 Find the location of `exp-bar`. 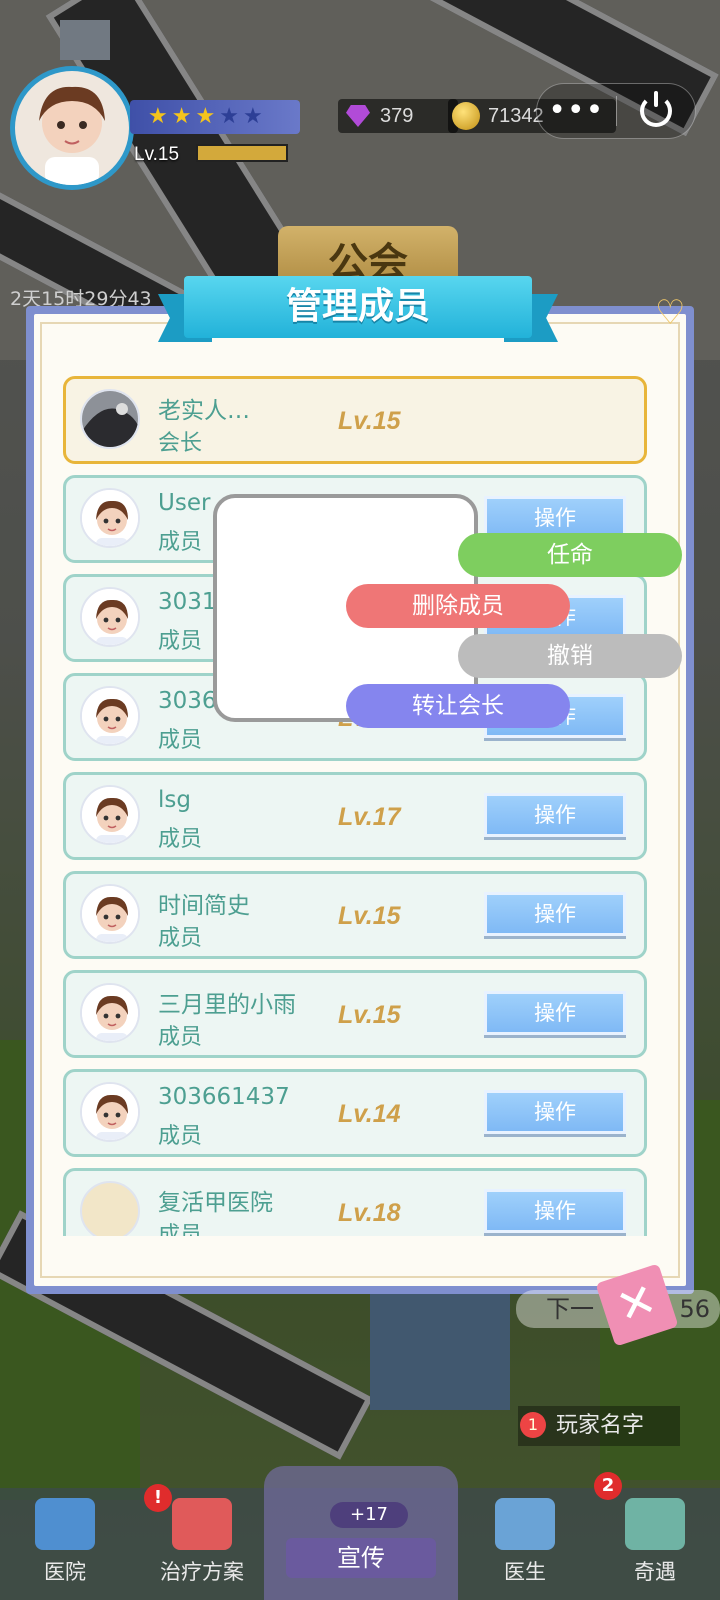

exp-bar is located at coordinates (242, 153).